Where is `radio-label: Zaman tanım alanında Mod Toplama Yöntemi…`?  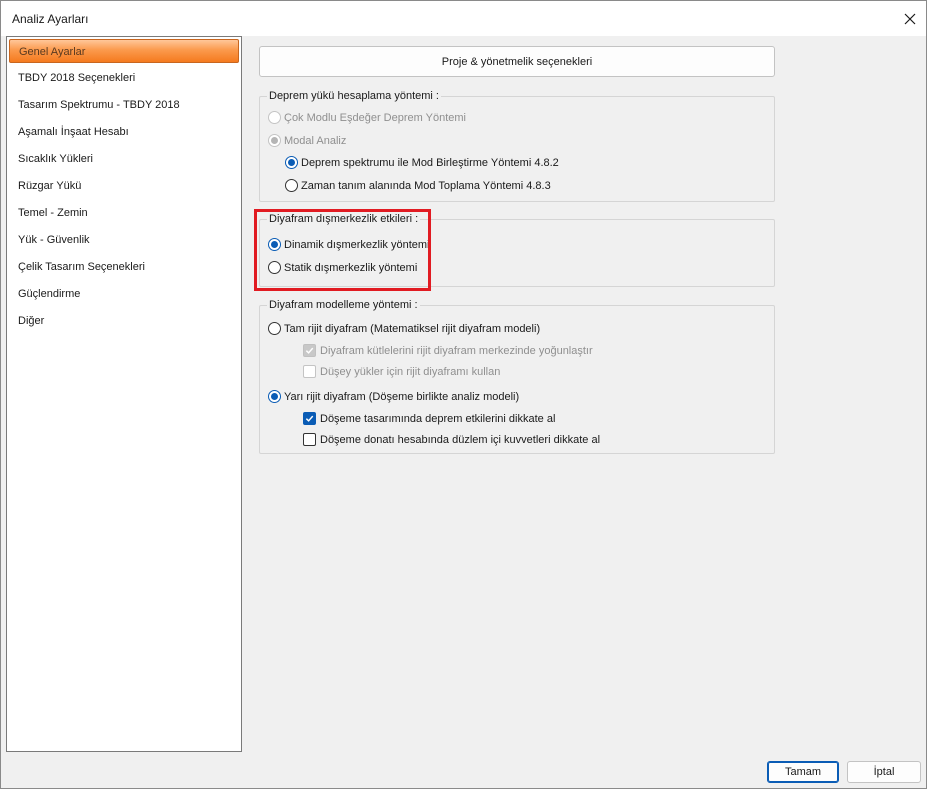 radio-label: Zaman tanım alanında Mod Toplama Yöntemi… is located at coordinates (426, 185).